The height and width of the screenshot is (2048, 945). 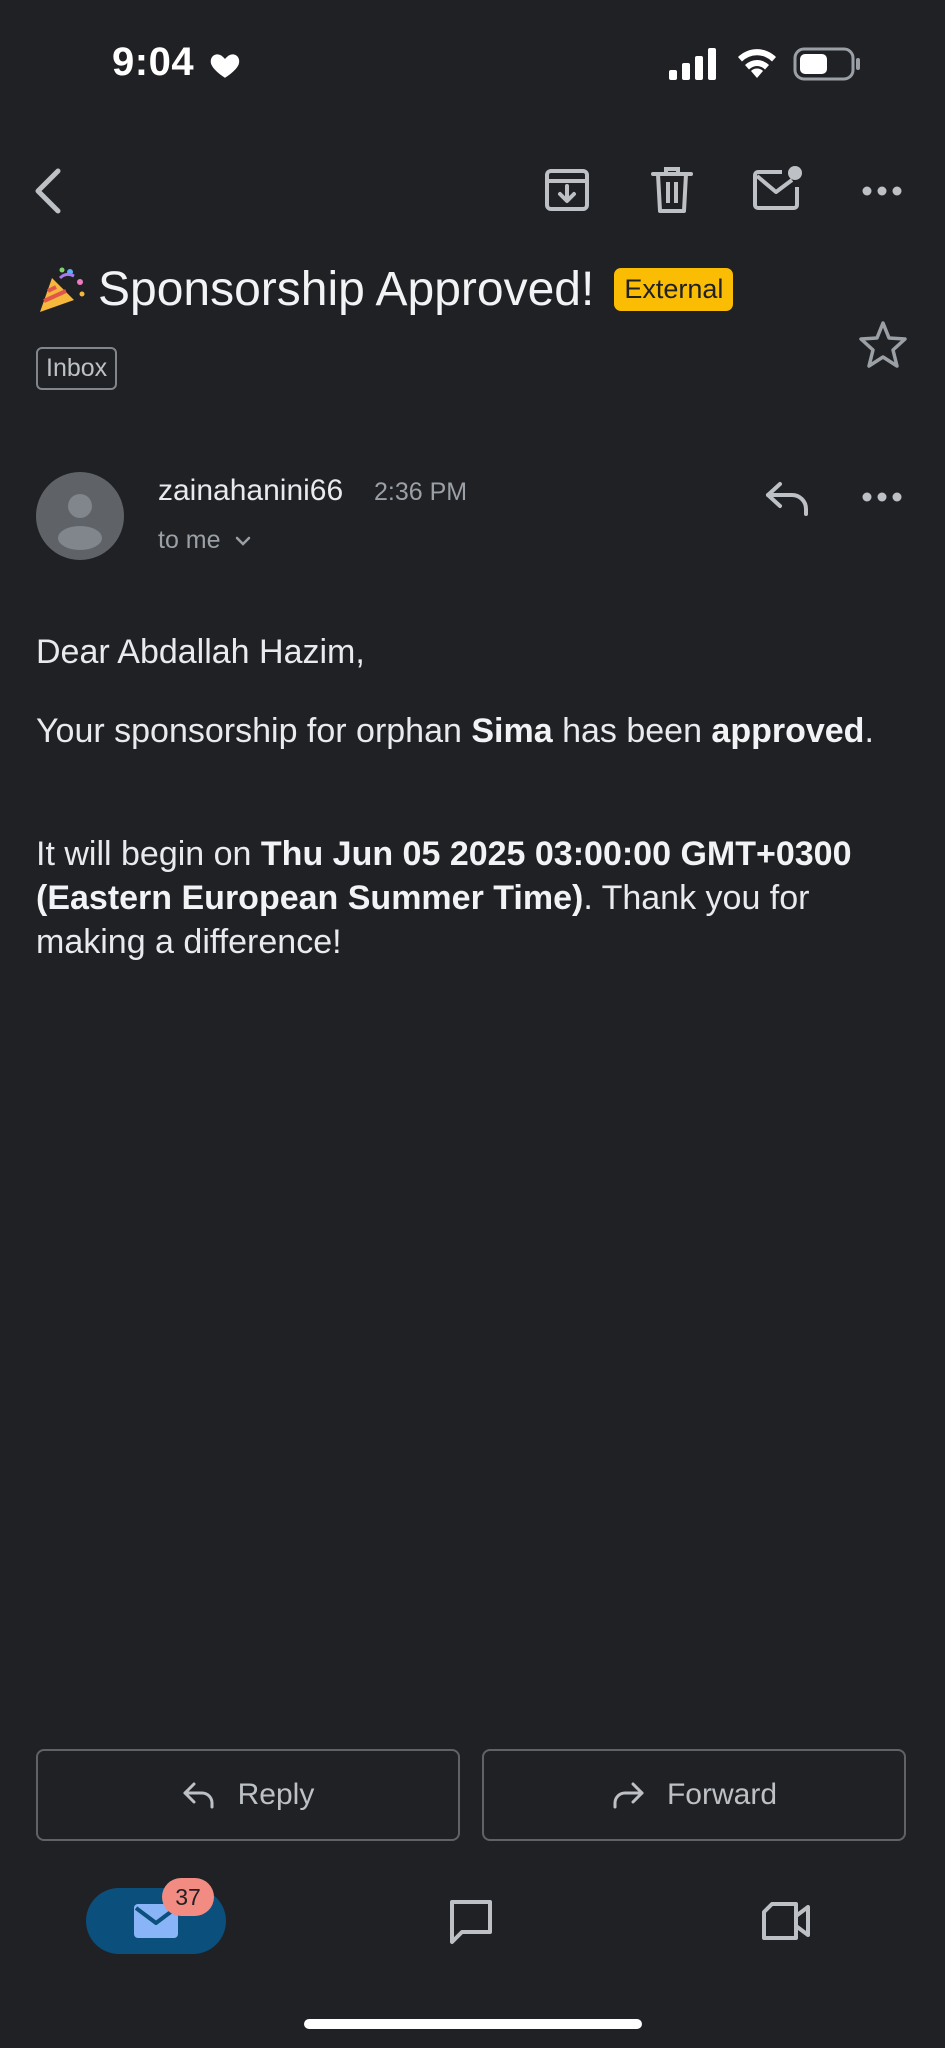 What do you see at coordinates (421, 492) in the screenshot?
I see `sent-time: 2:36 PM` at bounding box center [421, 492].